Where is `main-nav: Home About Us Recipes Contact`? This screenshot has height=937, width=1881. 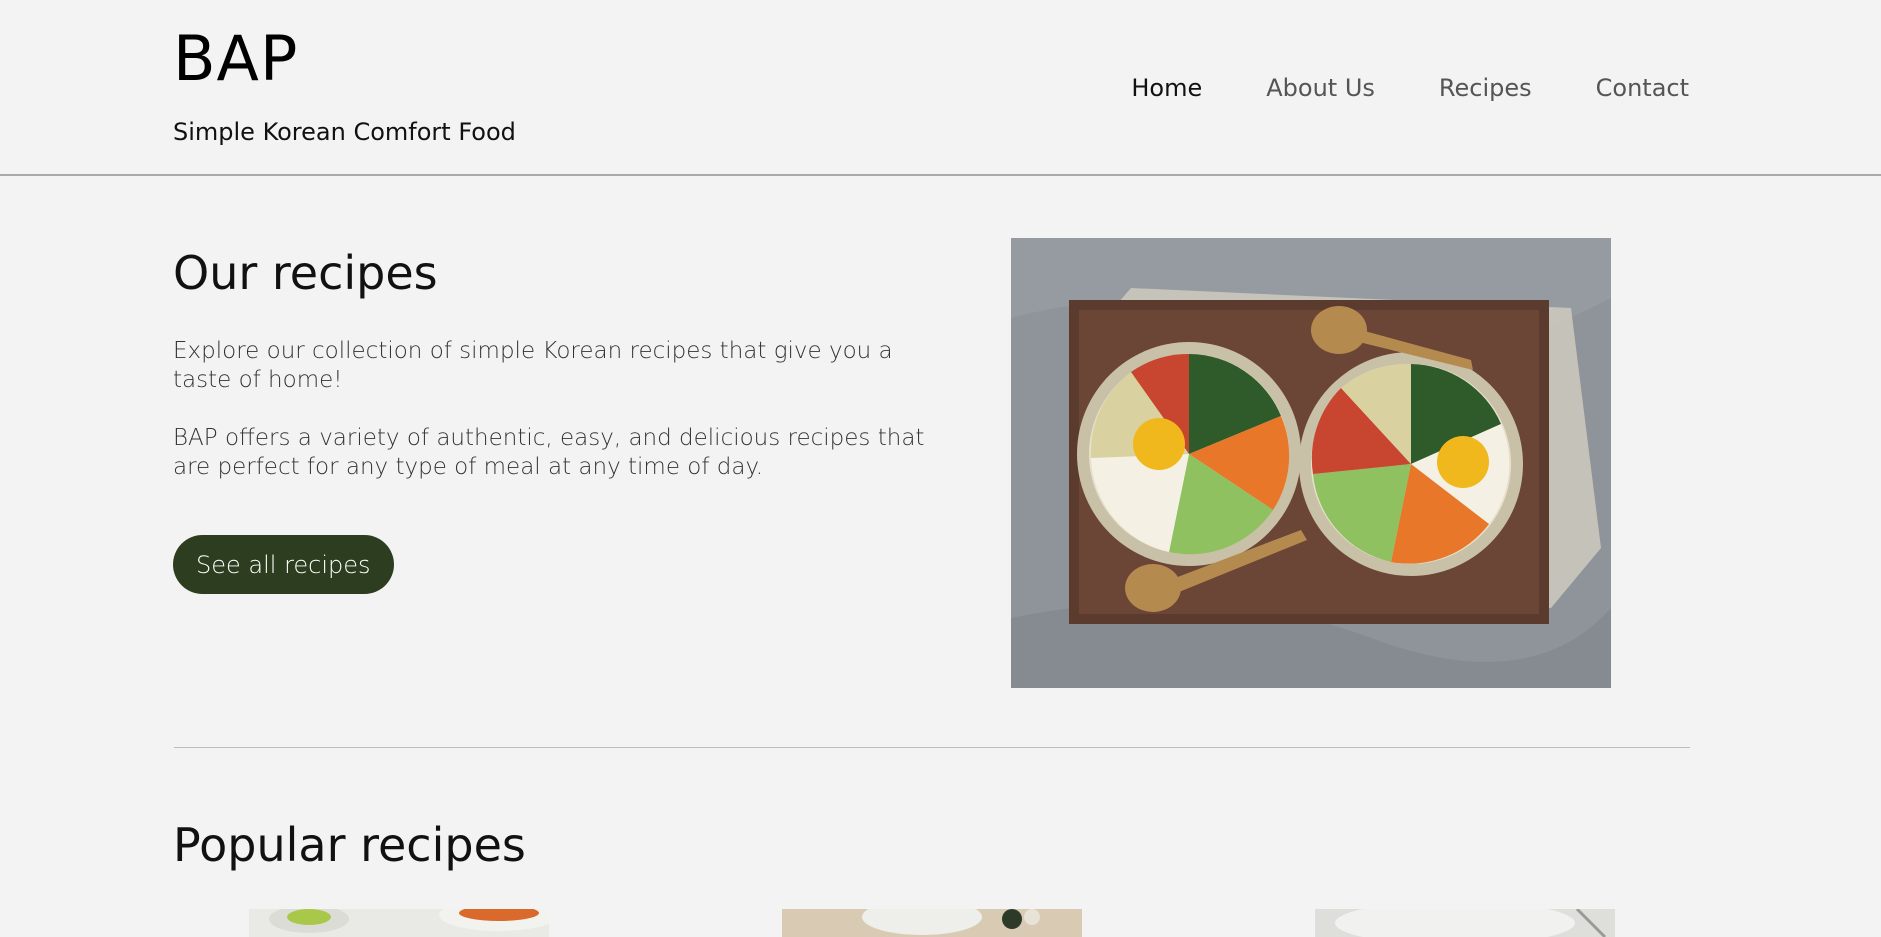
main-nav: Home About Us Recipes Contact is located at coordinates (1410, 88).